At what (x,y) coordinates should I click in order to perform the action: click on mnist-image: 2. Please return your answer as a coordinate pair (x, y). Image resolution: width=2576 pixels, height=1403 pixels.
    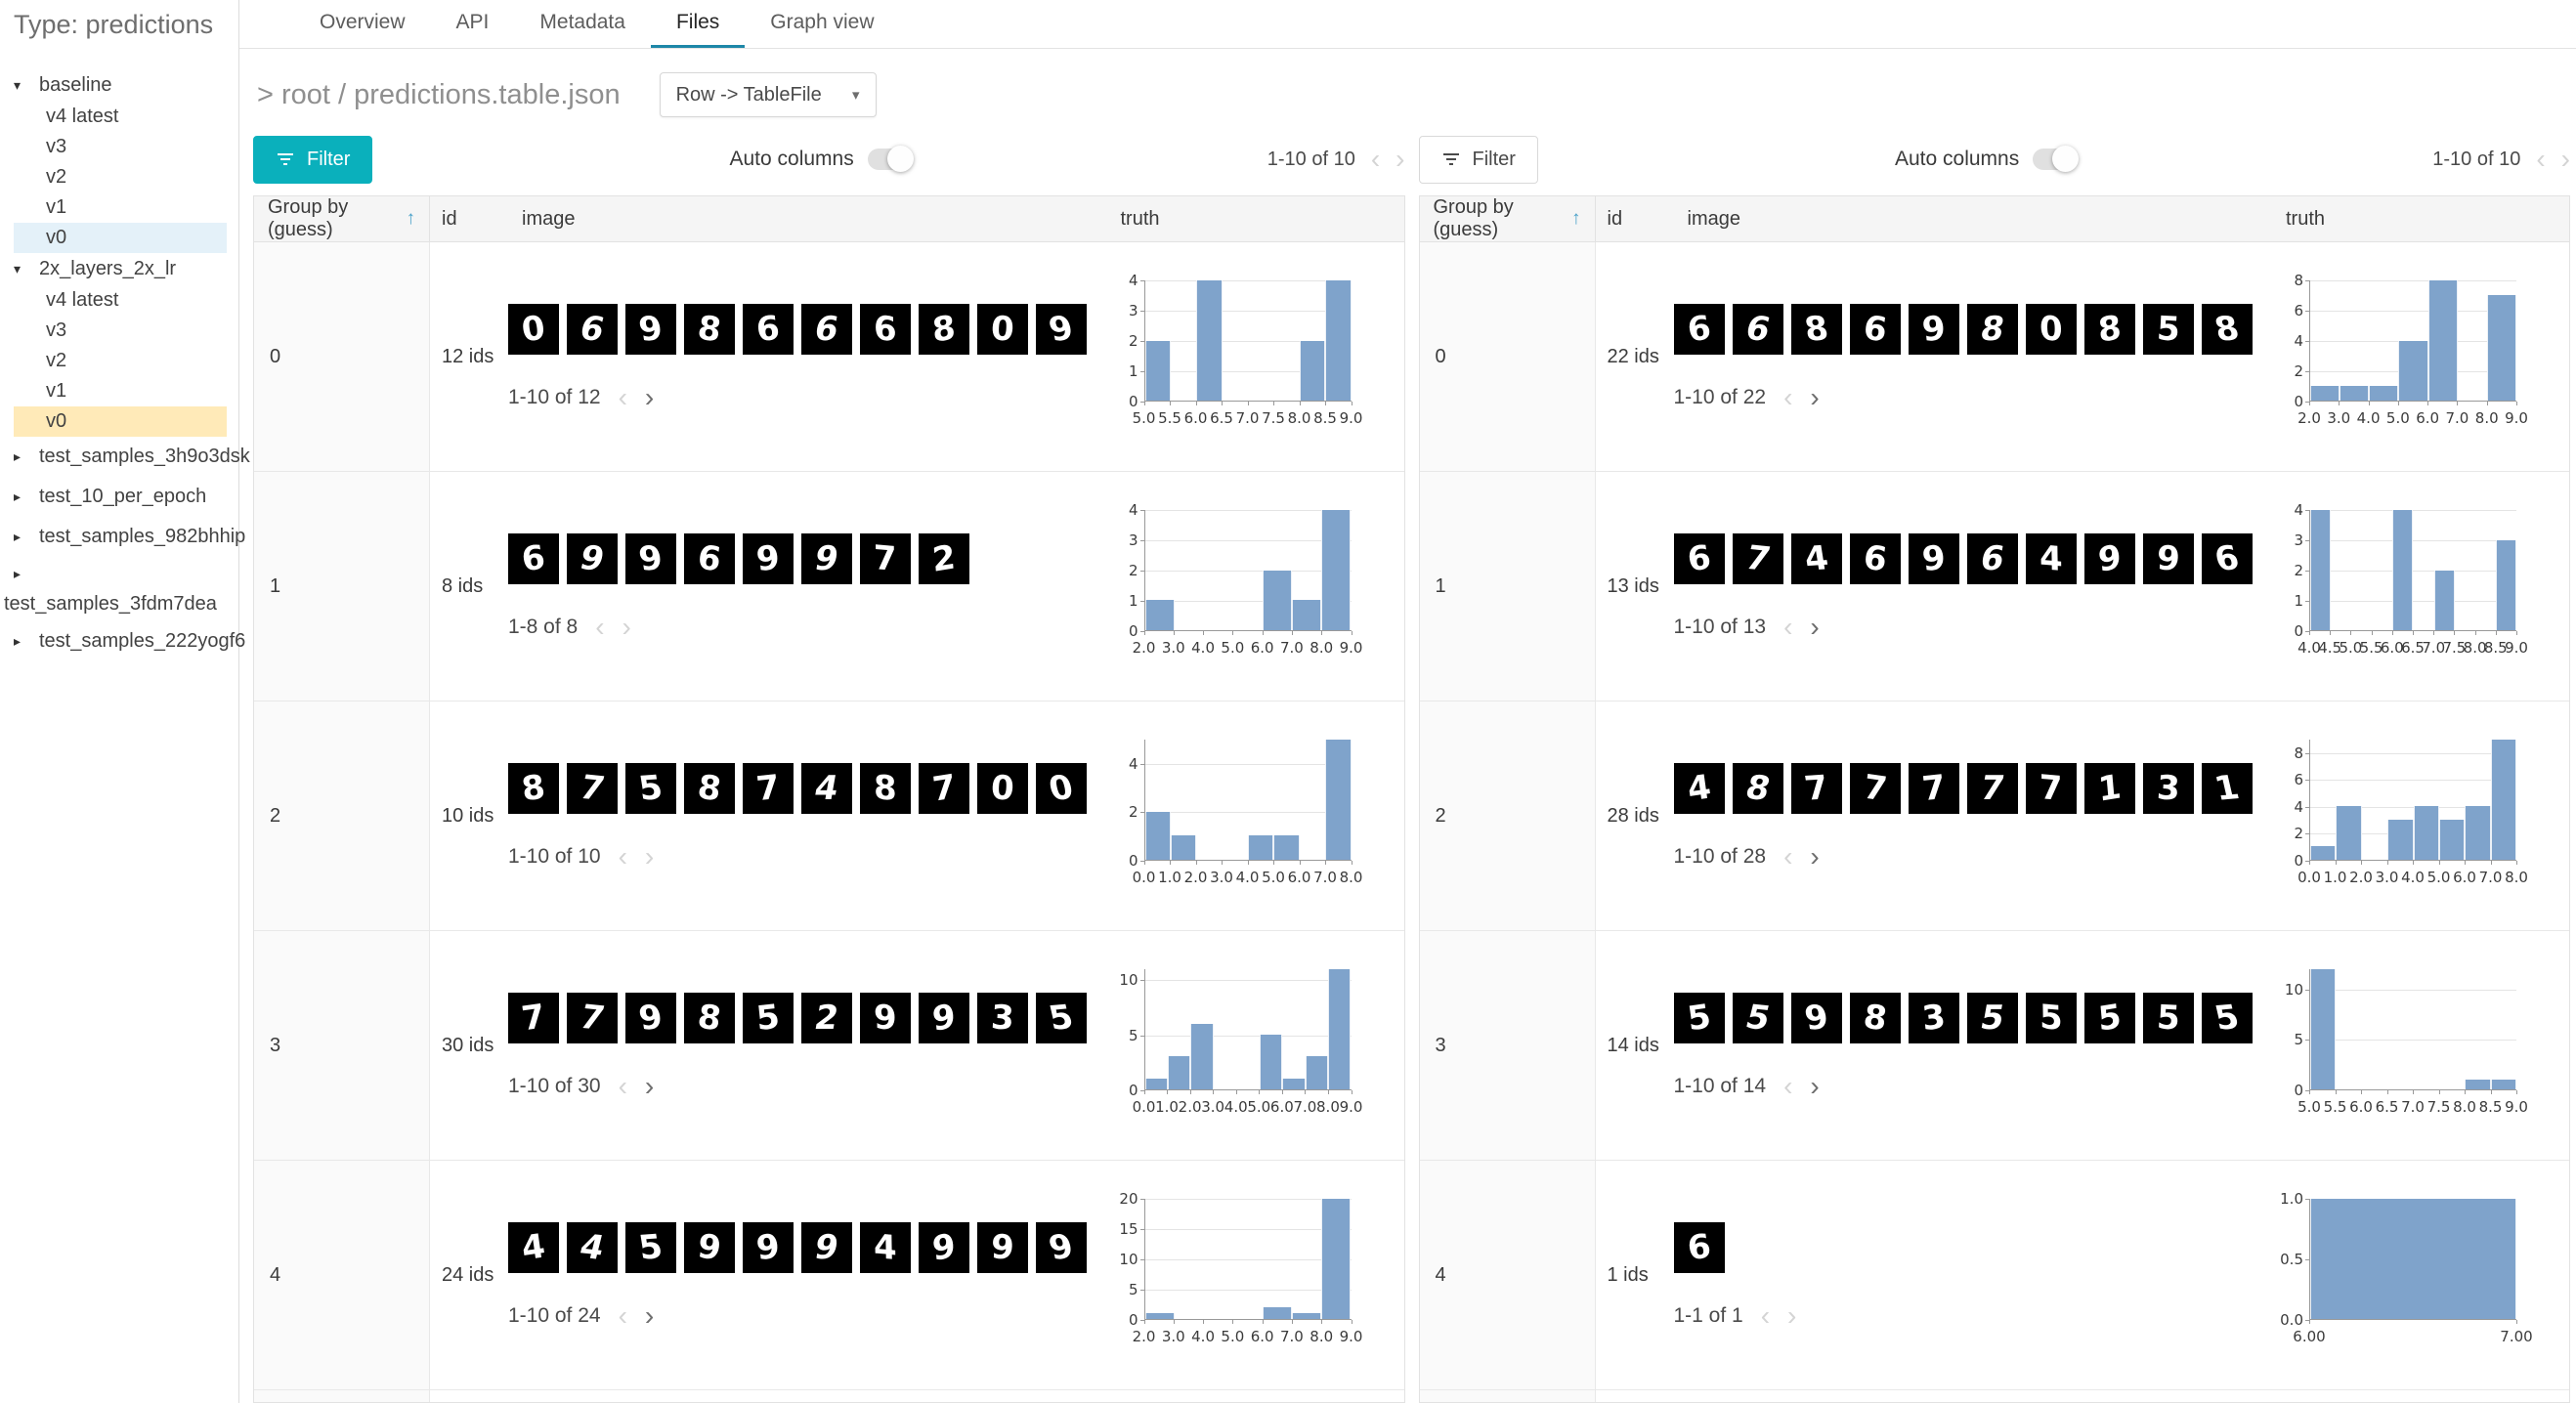
    Looking at the image, I should click on (826, 1018).